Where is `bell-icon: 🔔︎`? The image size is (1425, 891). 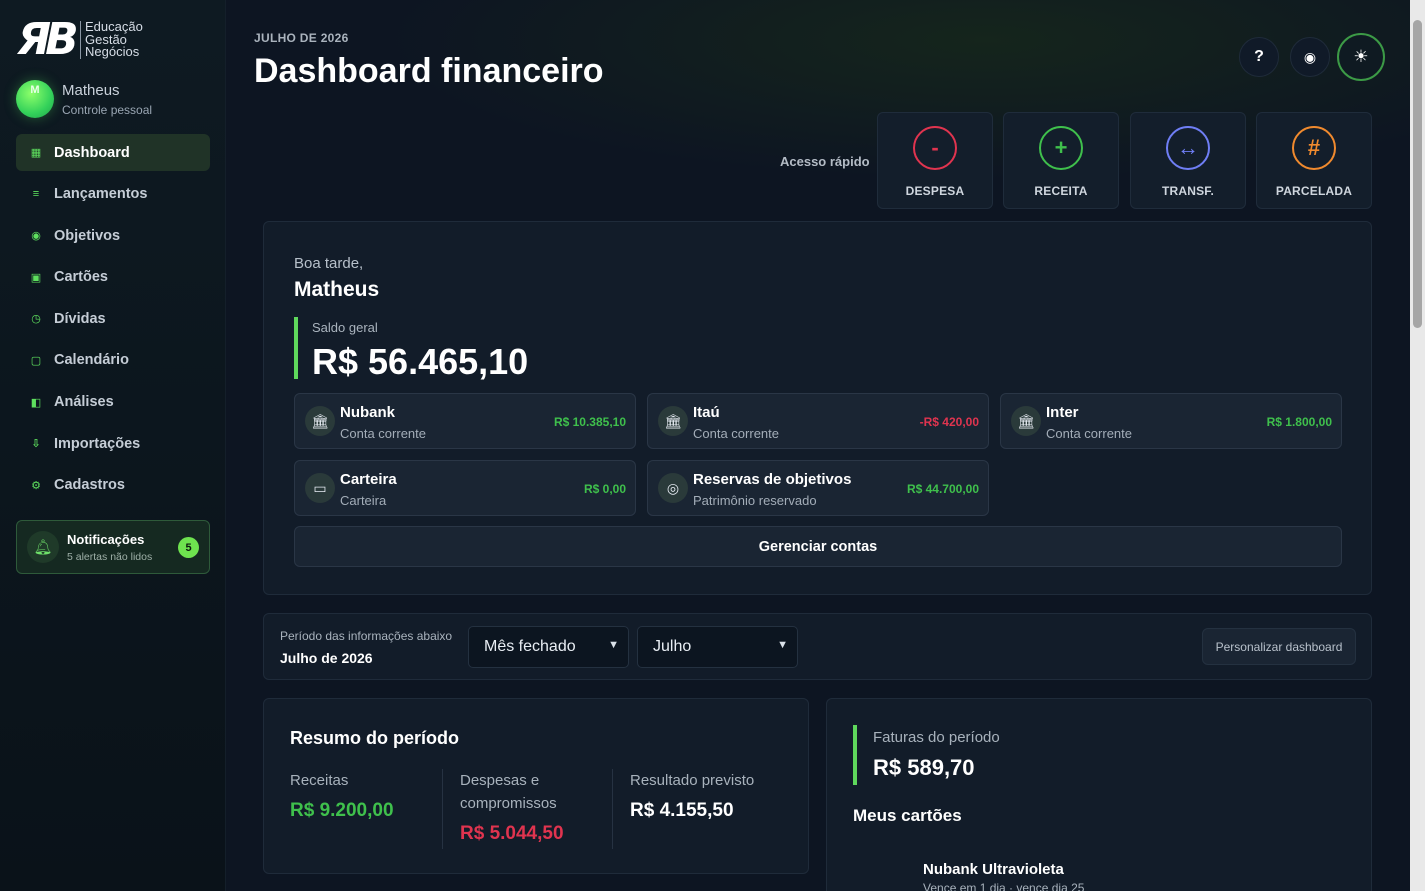 bell-icon: 🔔︎ is located at coordinates (43, 547).